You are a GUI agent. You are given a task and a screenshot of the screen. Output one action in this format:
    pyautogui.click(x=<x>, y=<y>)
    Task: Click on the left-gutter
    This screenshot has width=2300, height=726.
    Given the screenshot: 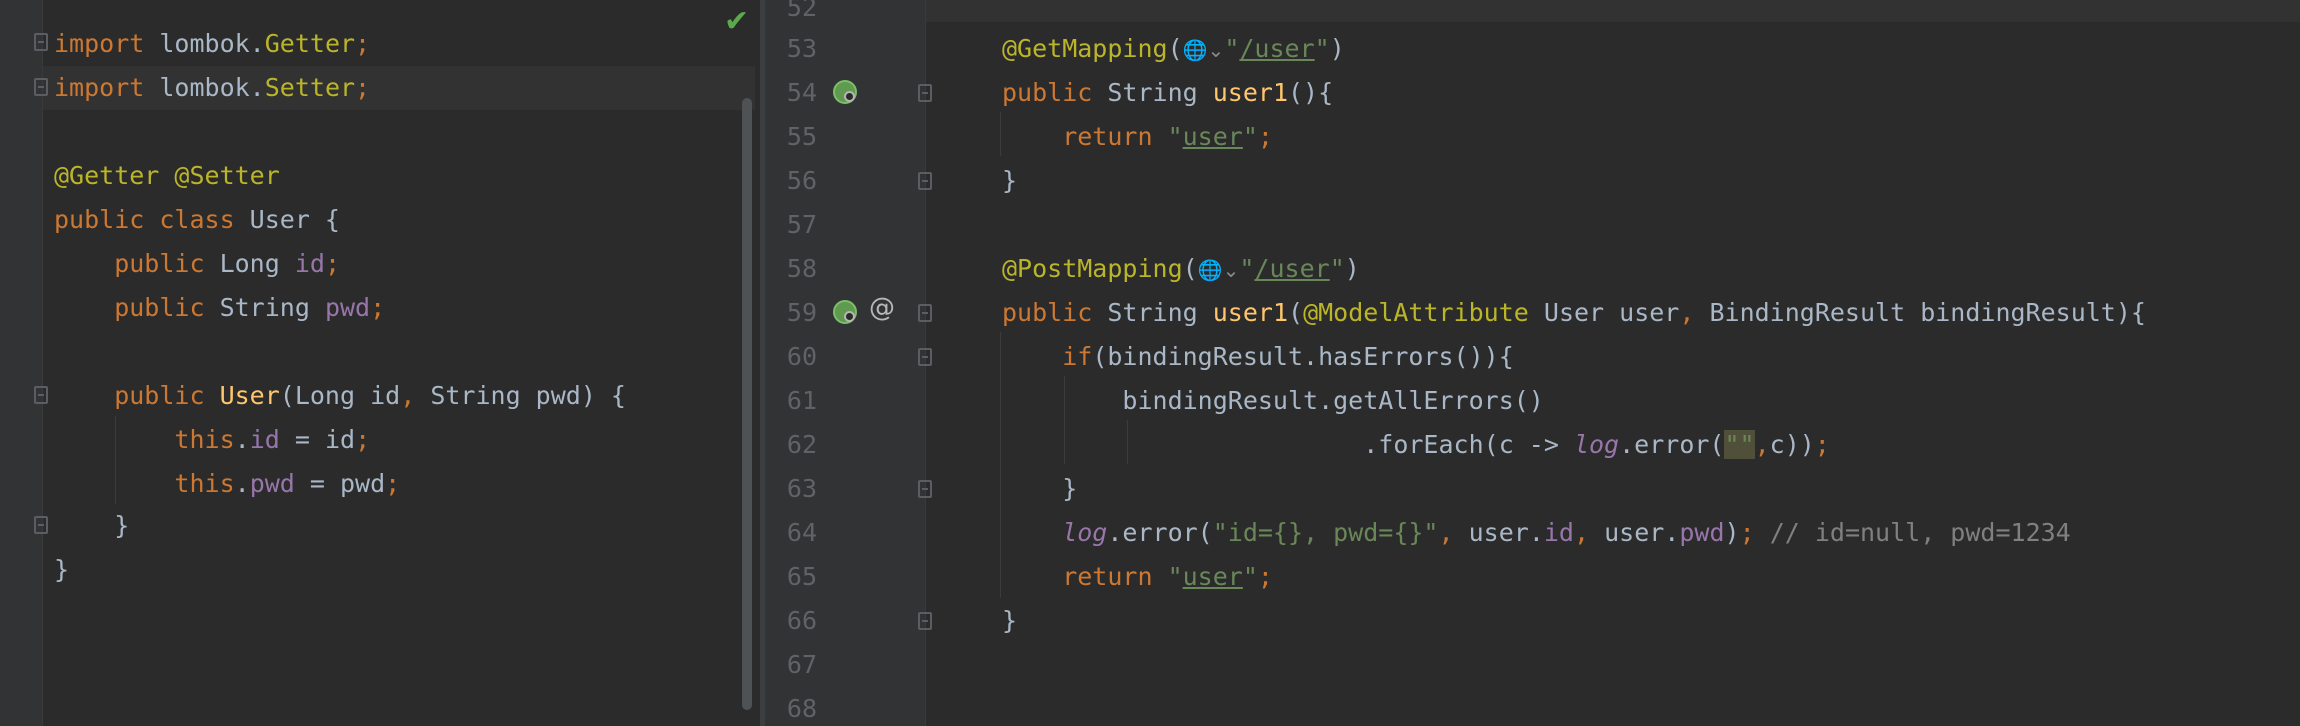 What is the action you would take?
    pyautogui.click(x=21, y=363)
    